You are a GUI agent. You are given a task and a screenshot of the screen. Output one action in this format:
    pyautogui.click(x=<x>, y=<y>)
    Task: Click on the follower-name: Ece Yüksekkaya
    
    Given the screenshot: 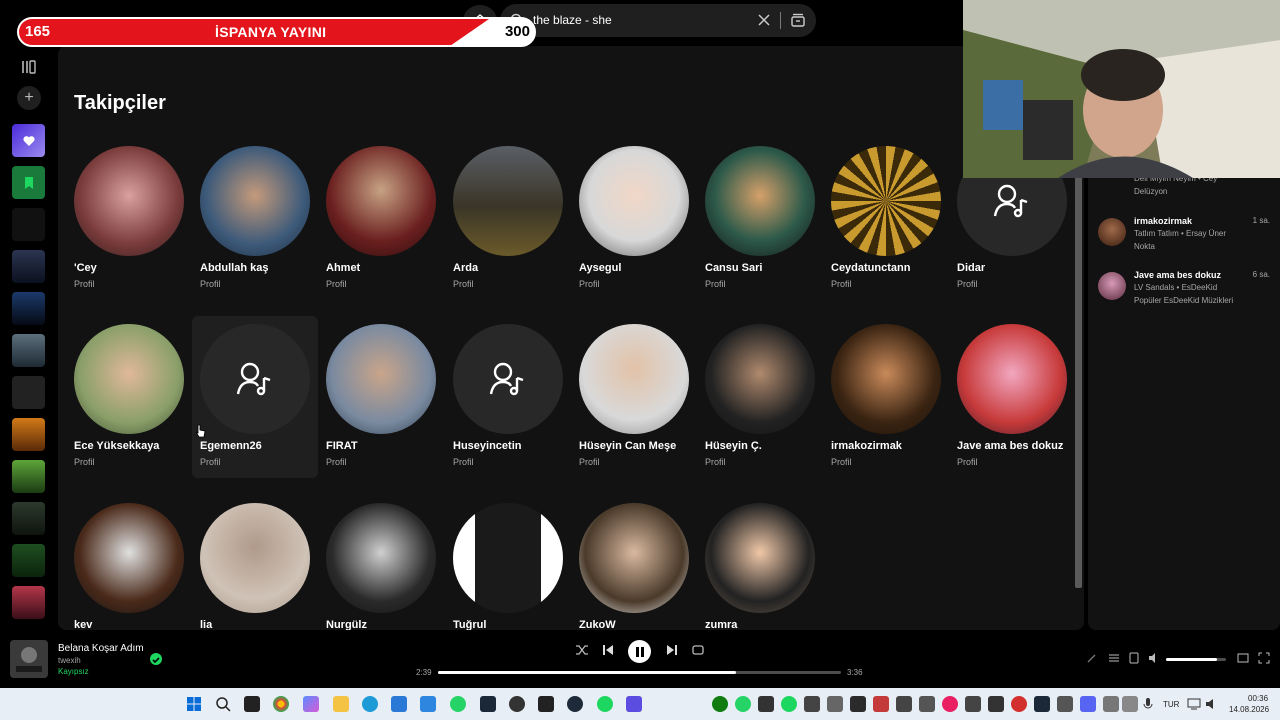 What is the action you would take?
    pyautogui.click(x=117, y=446)
    